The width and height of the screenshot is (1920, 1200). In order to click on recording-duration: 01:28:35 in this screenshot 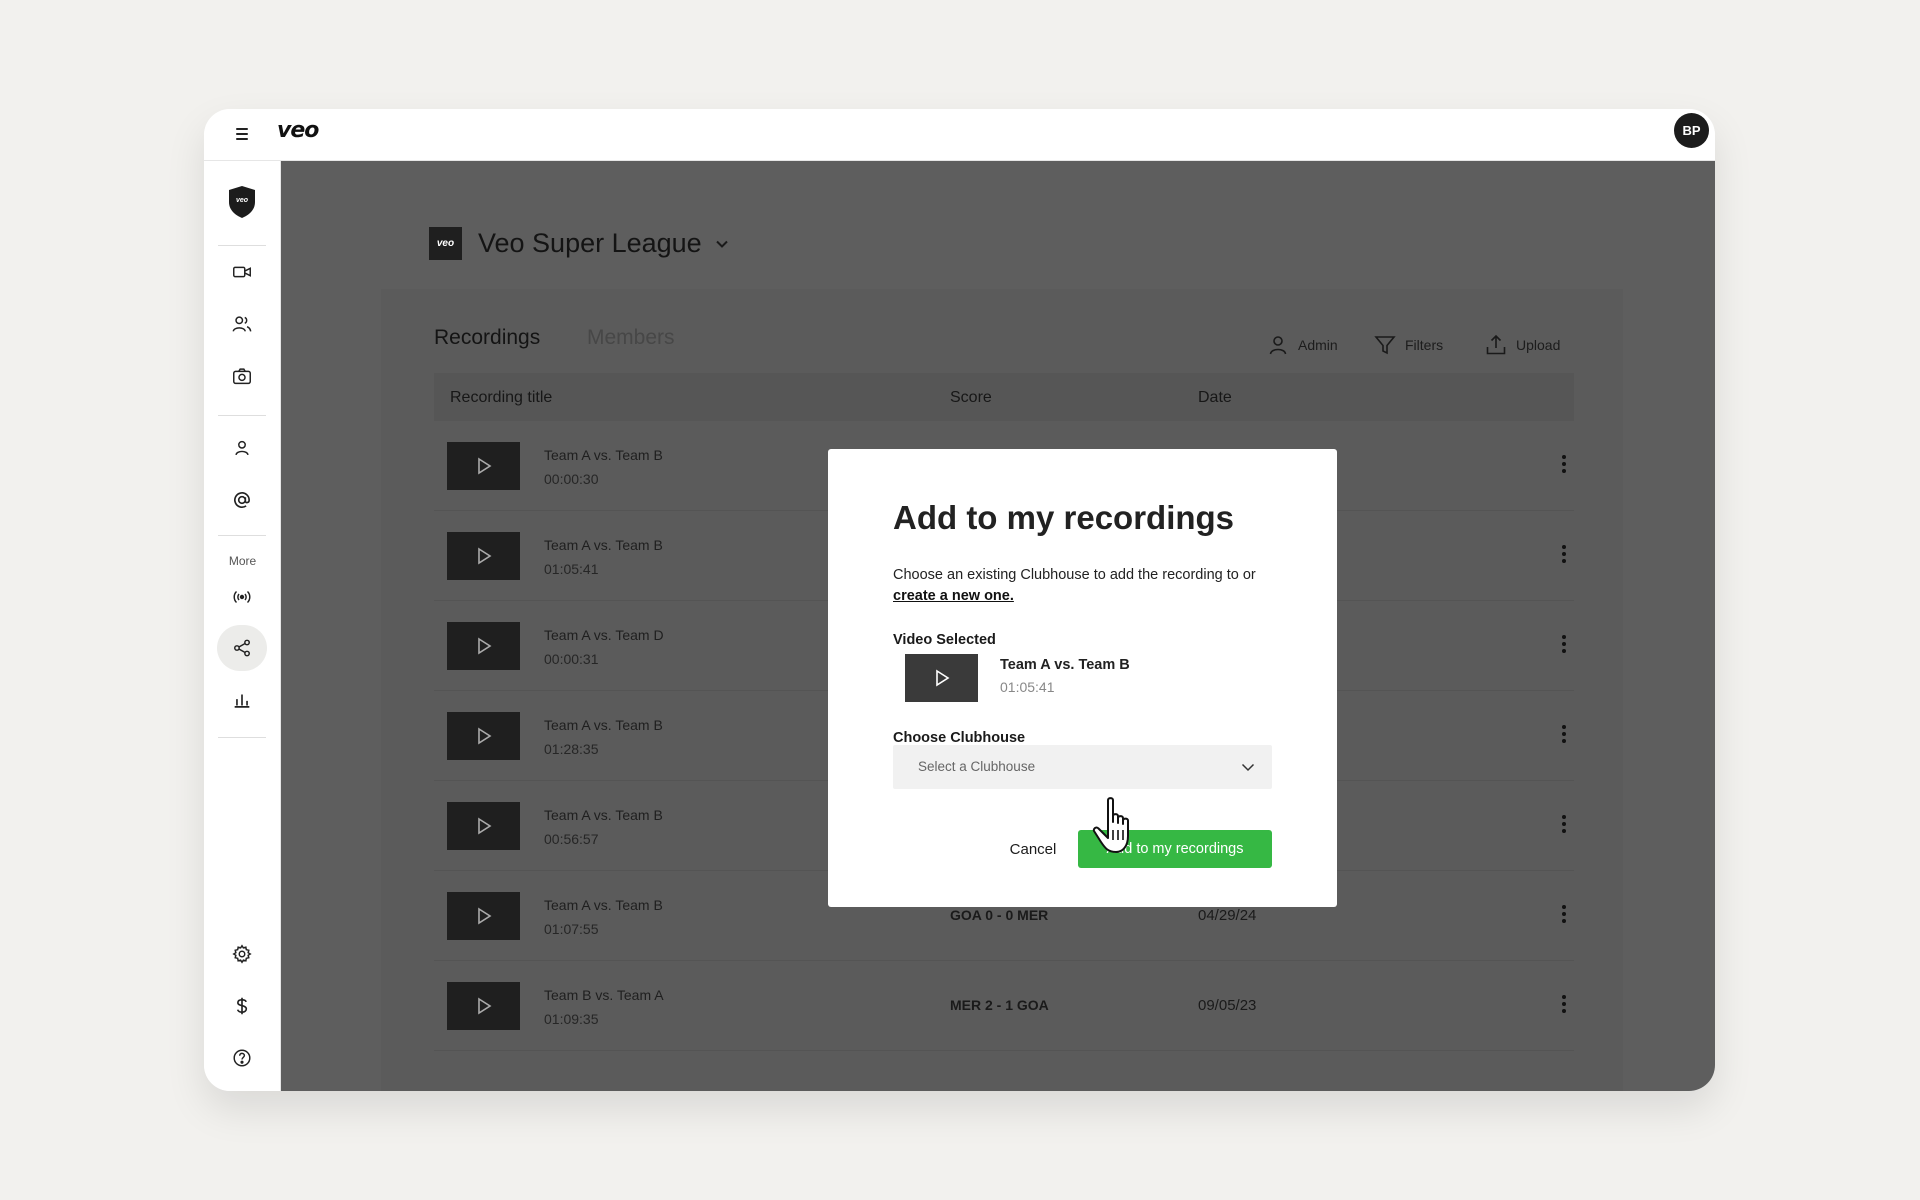, I will do `click(571, 749)`.